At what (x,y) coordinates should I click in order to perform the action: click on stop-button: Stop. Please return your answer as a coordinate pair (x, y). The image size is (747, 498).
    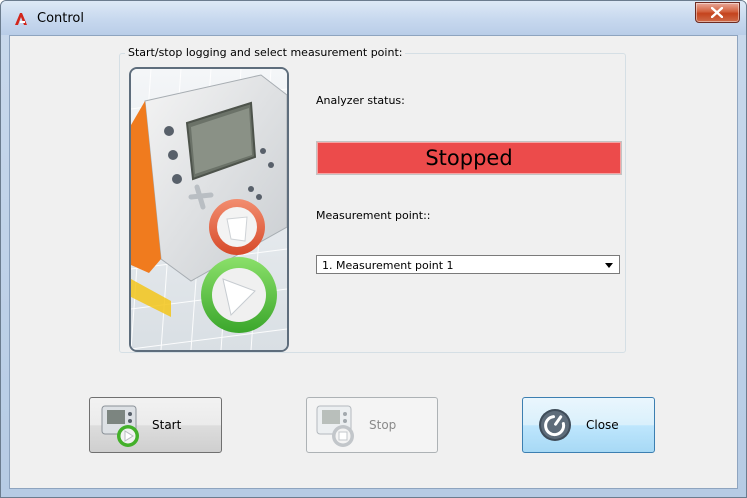
    Looking at the image, I should click on (372, 425).